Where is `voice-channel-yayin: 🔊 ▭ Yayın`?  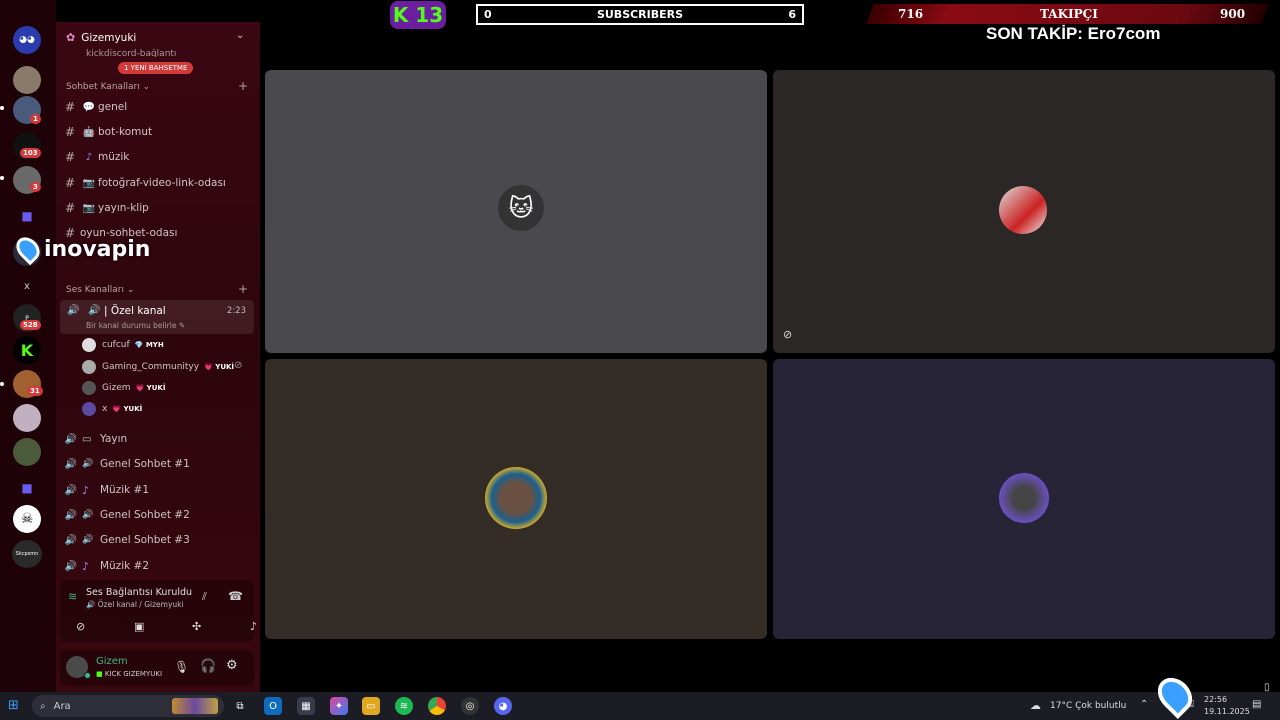
voice-channel-yayin: 🔊 ▭ Yayın is located at coordinates (156, 439).